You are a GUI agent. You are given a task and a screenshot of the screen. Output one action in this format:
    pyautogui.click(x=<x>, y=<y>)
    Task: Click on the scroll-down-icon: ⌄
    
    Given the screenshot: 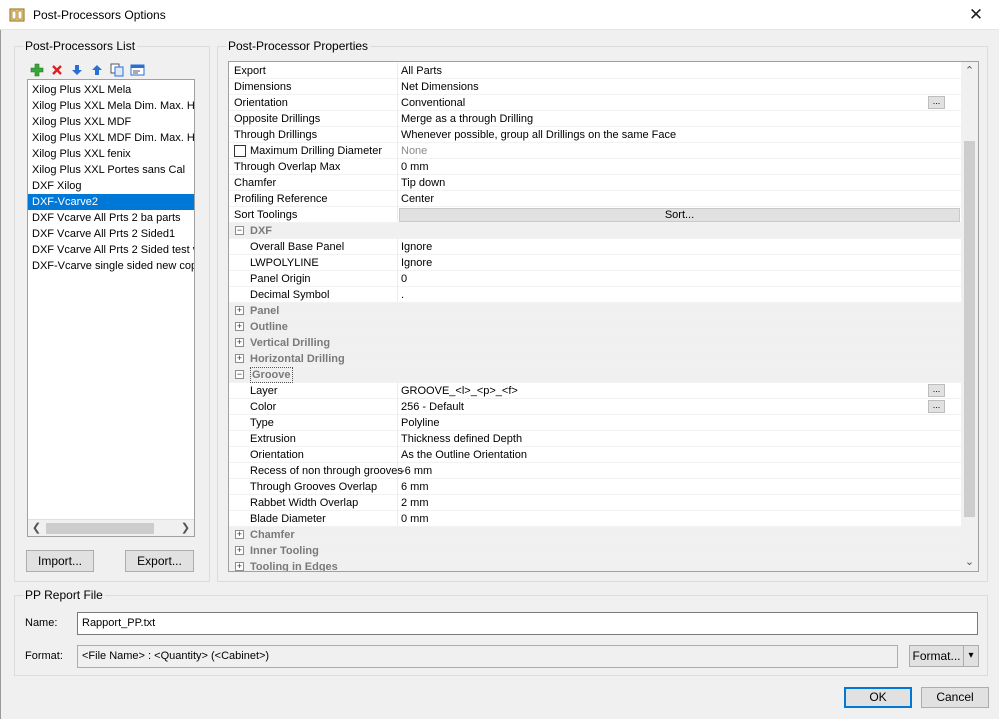 What is the action you would take?
    pyautogui.click(x=969, y=562)
    